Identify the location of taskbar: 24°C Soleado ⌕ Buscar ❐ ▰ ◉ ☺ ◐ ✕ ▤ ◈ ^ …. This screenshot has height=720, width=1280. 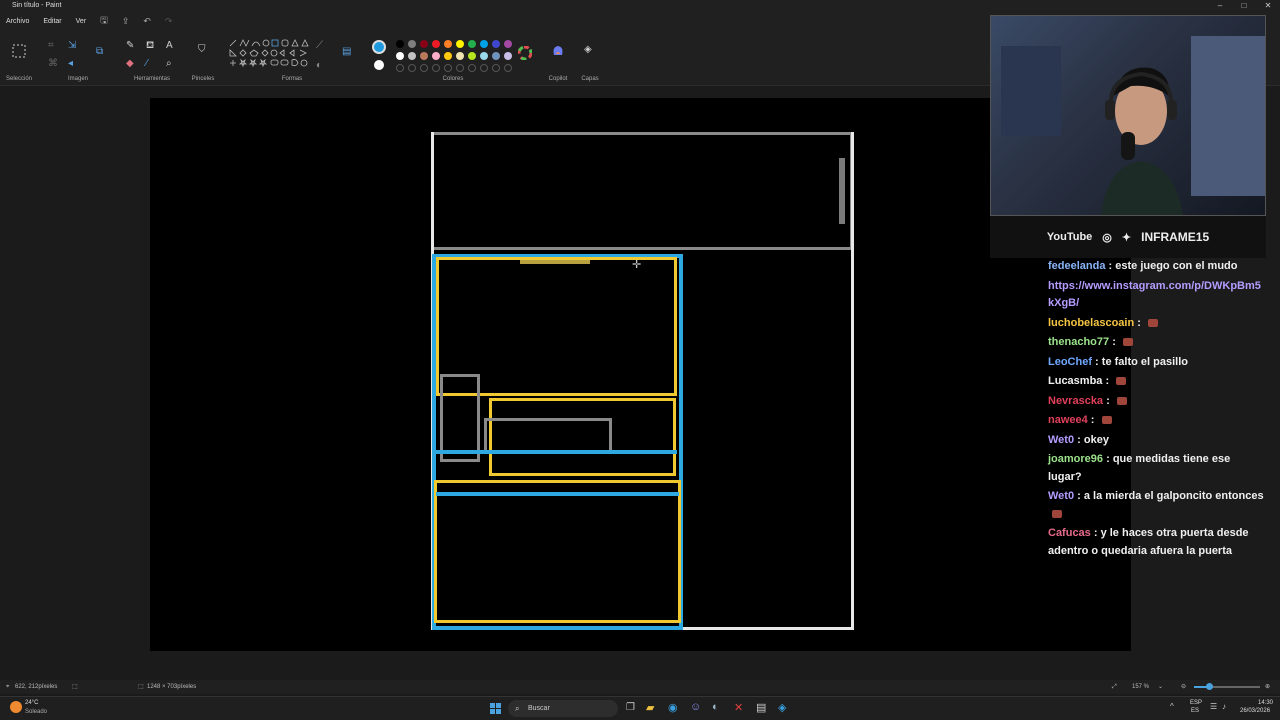
(640, 708).